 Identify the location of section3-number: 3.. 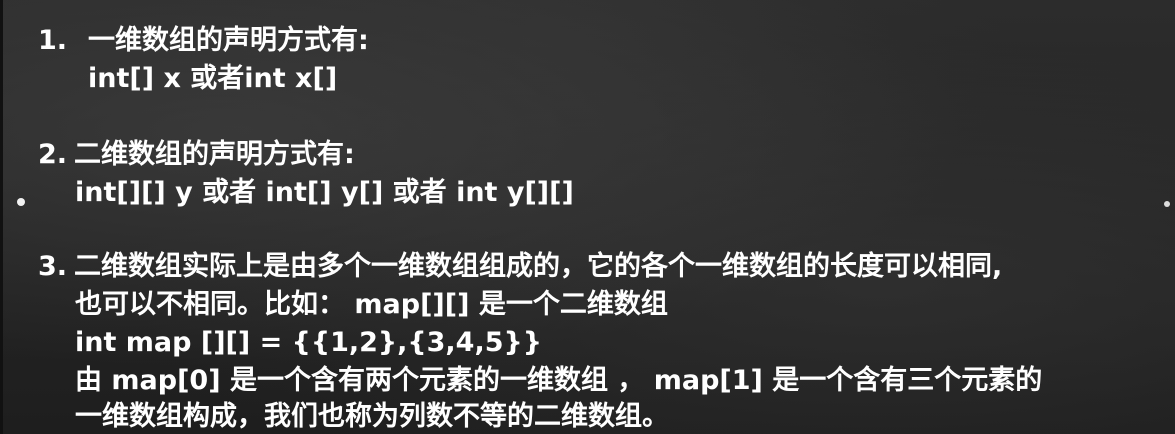
(53, 266).